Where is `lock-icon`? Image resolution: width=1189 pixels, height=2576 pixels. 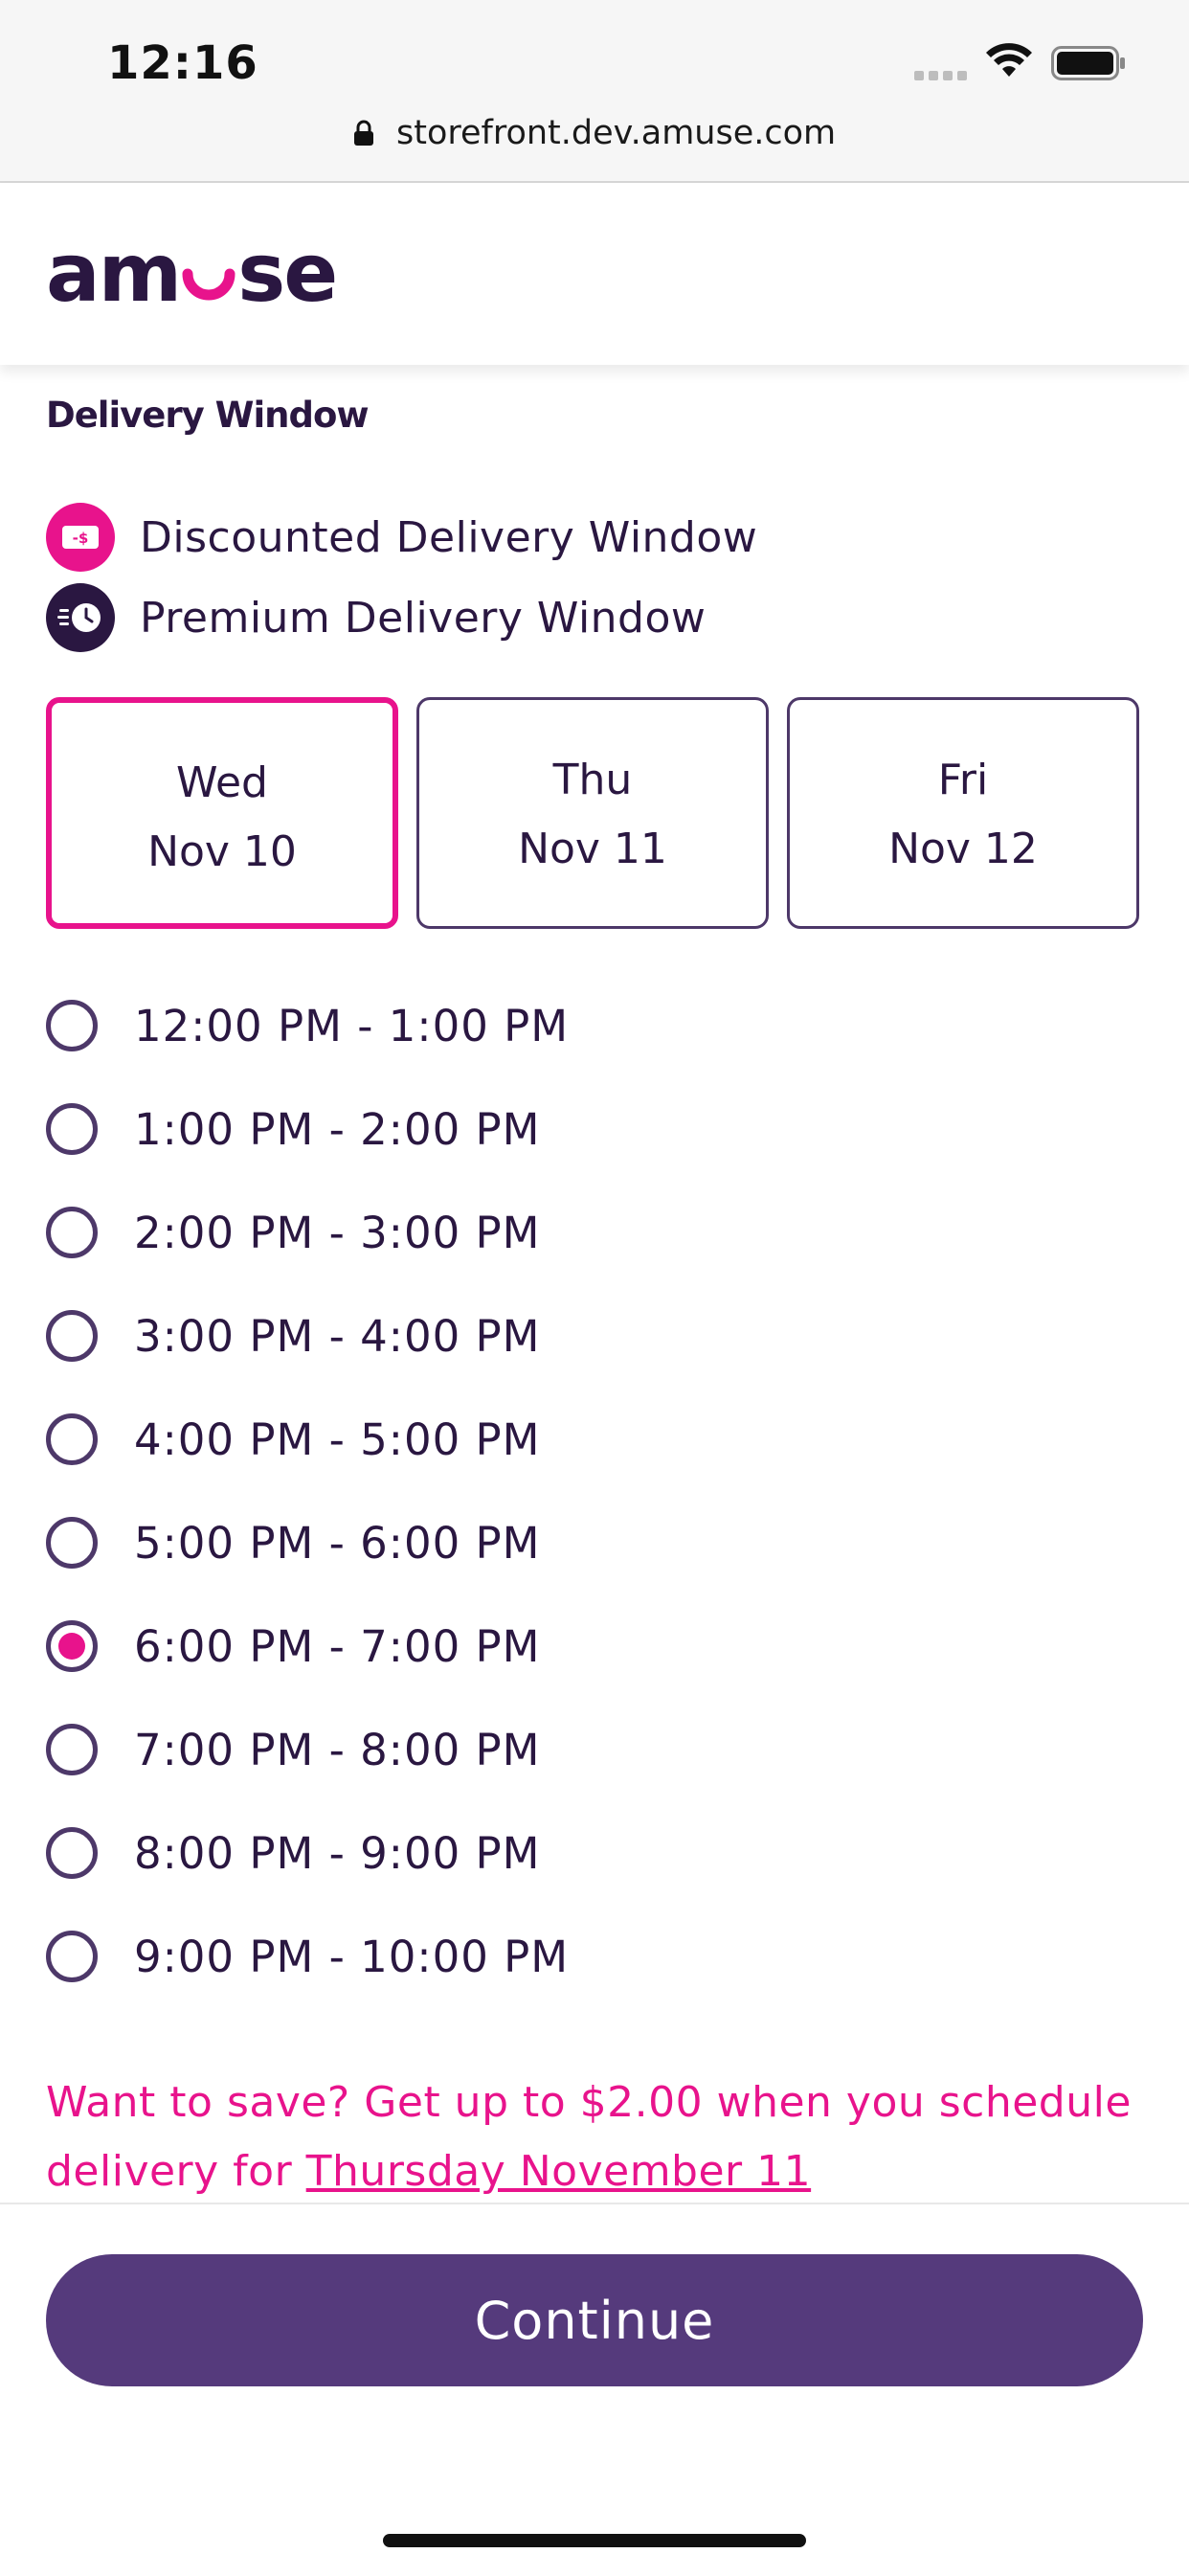 lock-icon is located at coordinates (363, 133).